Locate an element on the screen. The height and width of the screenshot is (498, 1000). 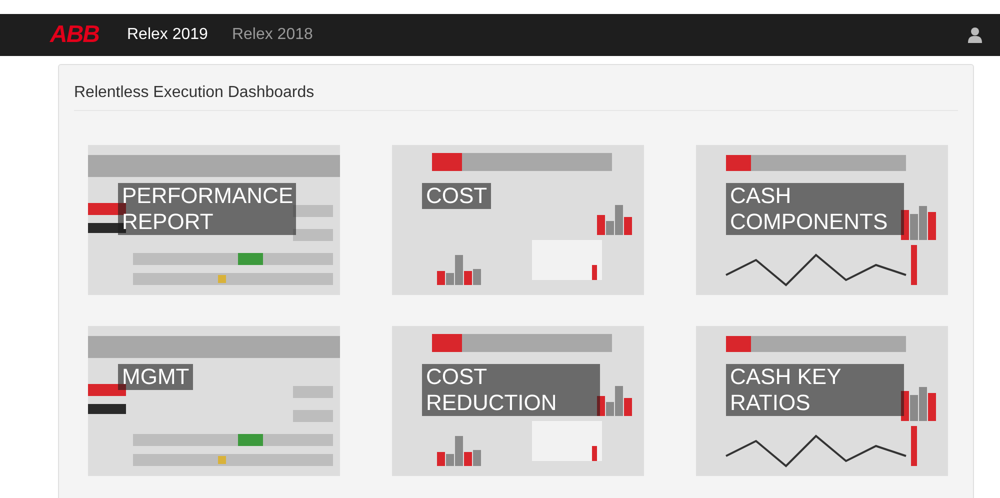
dashboard-link: CASH KEY RATIOS is located at coordinates (815, 390).